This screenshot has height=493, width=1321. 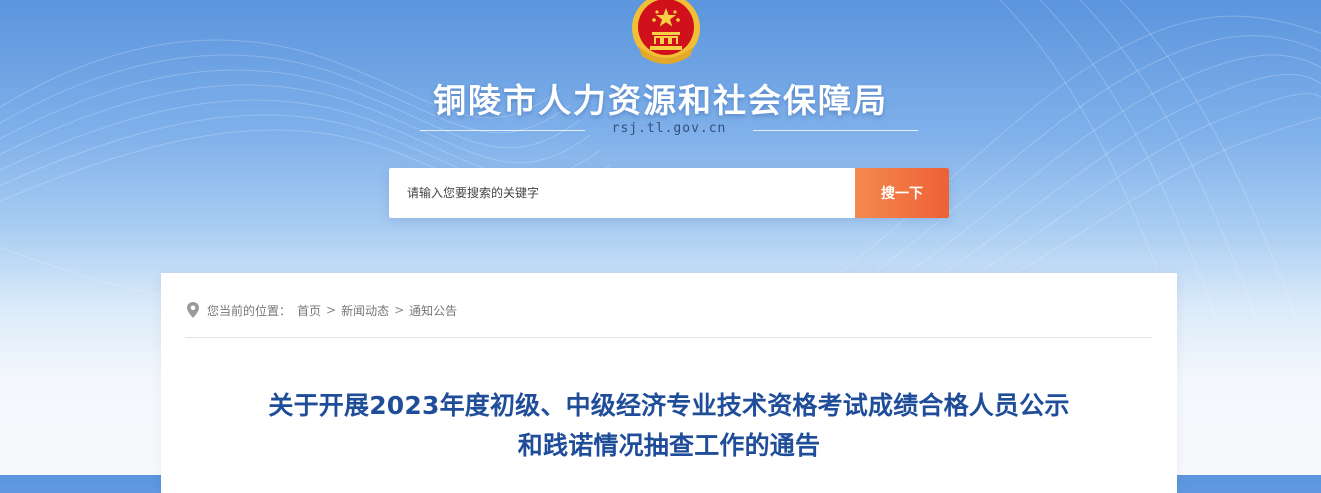 I want to click on domain-row: rsj.tl.gov.cn, so click(x=669, y=130).